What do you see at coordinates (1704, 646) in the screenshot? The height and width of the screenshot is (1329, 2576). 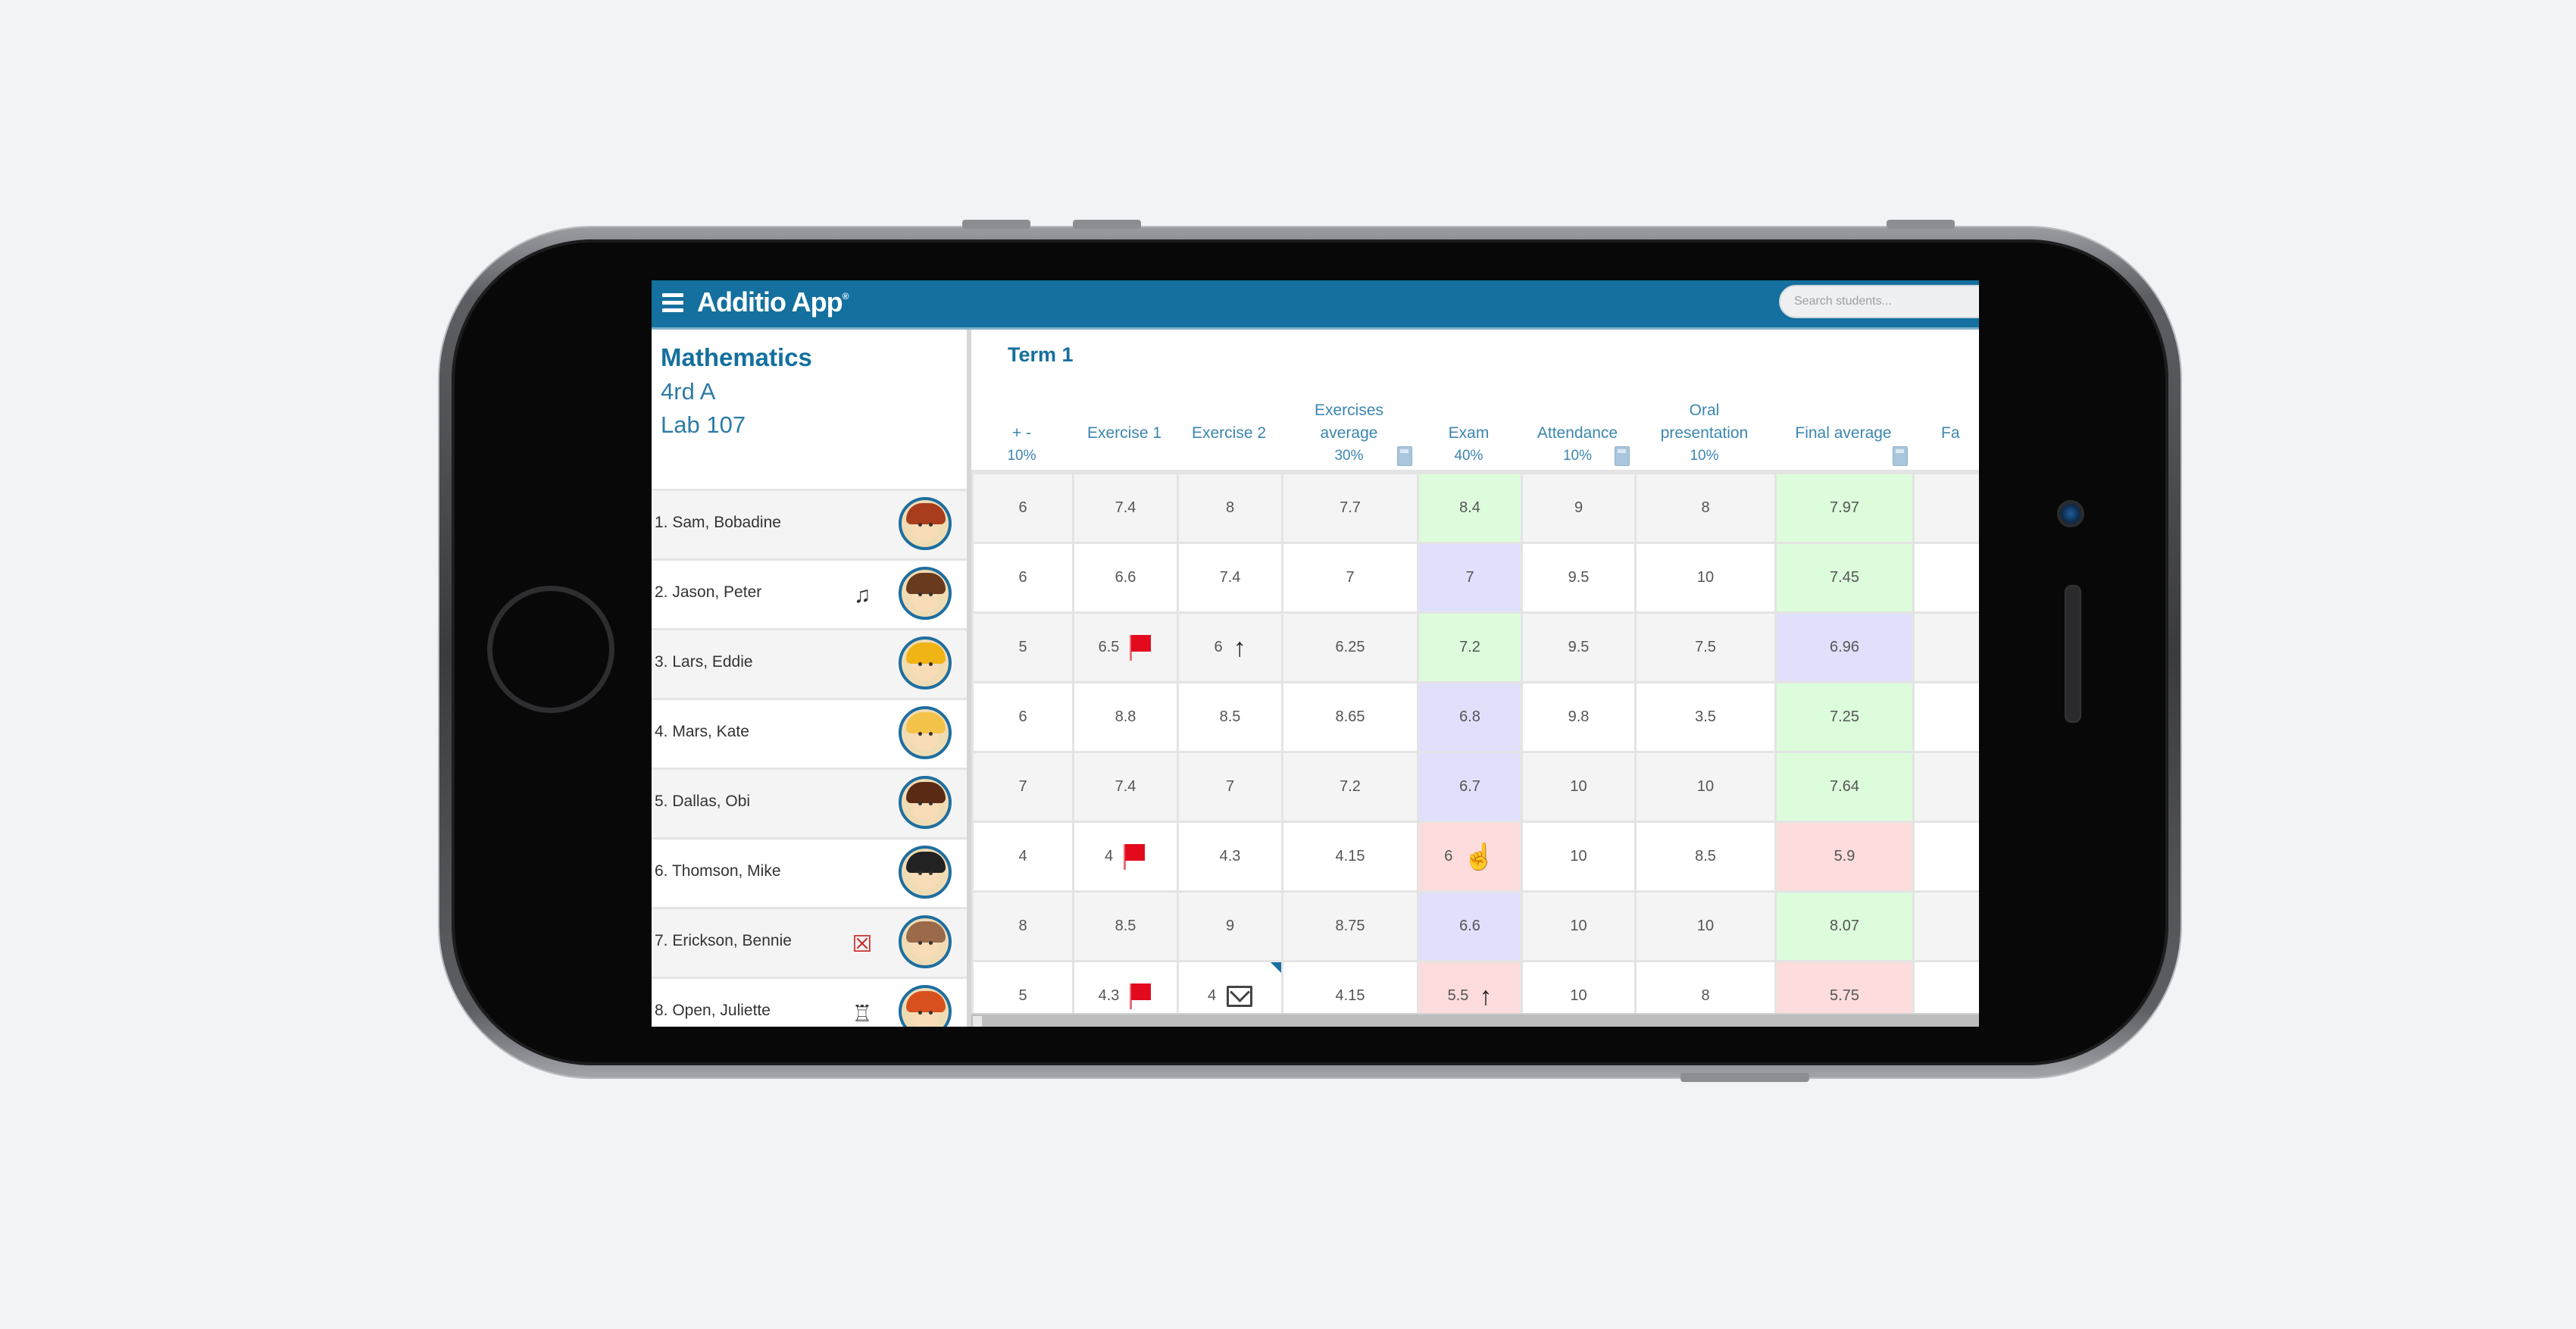 I see `grade-cell: 7.5` at bounding box center [1704, 646].